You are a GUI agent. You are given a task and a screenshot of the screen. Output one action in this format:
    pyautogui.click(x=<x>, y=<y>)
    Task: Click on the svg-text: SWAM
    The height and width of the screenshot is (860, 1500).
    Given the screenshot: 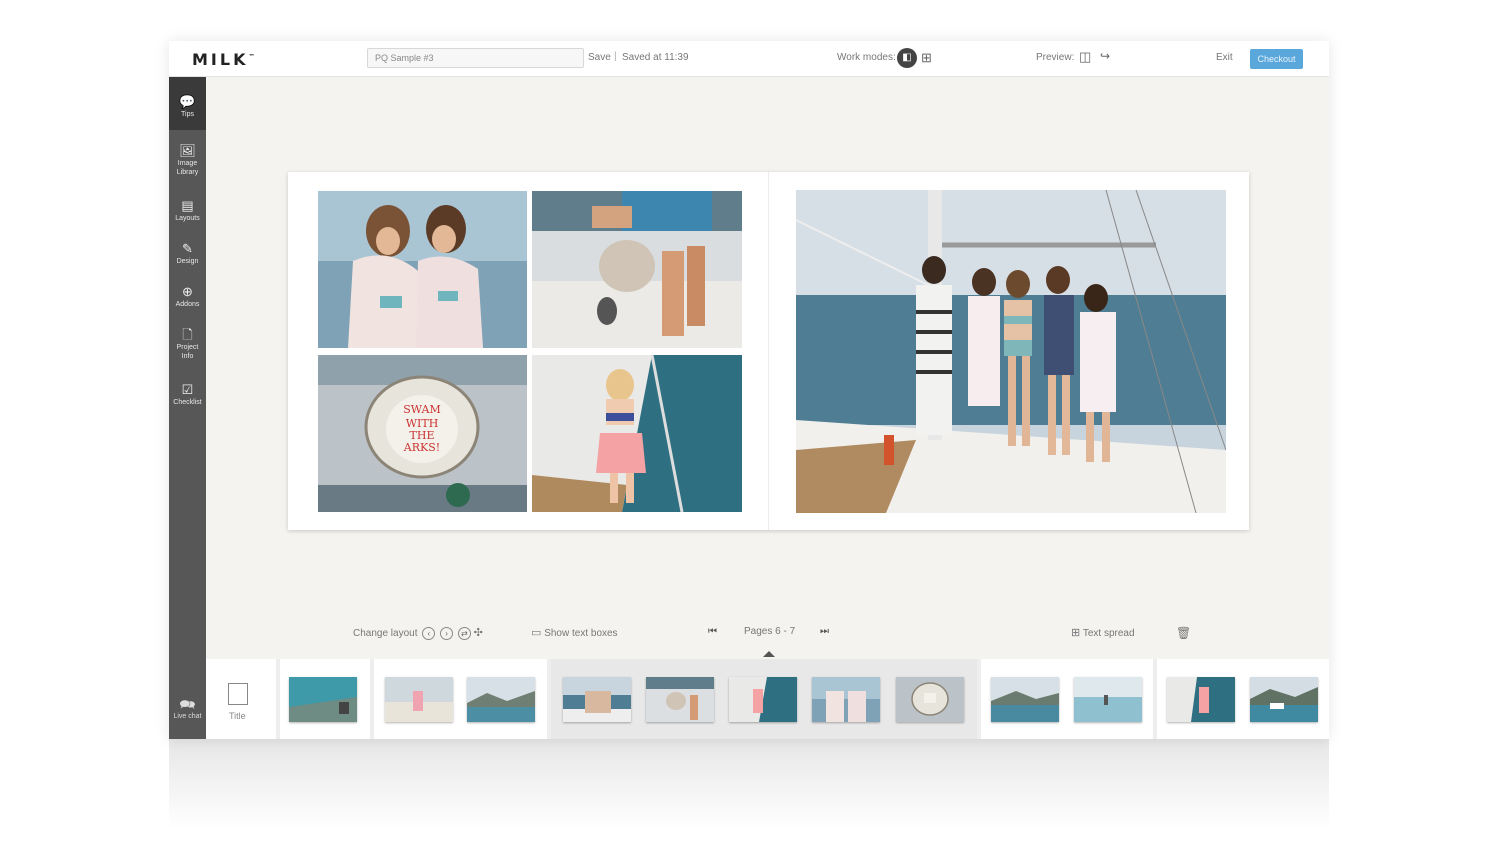 What is the action you would take?
    pyautogui.click(x=422, y=409)
    